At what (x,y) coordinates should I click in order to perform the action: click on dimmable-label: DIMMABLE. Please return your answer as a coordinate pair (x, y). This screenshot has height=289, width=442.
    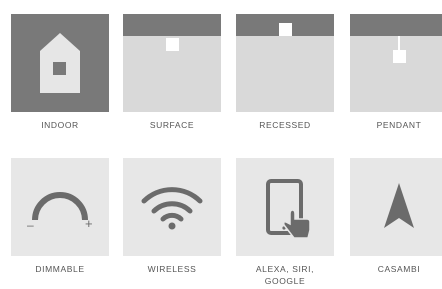
    Looking at the image, I should click on (60, 269).